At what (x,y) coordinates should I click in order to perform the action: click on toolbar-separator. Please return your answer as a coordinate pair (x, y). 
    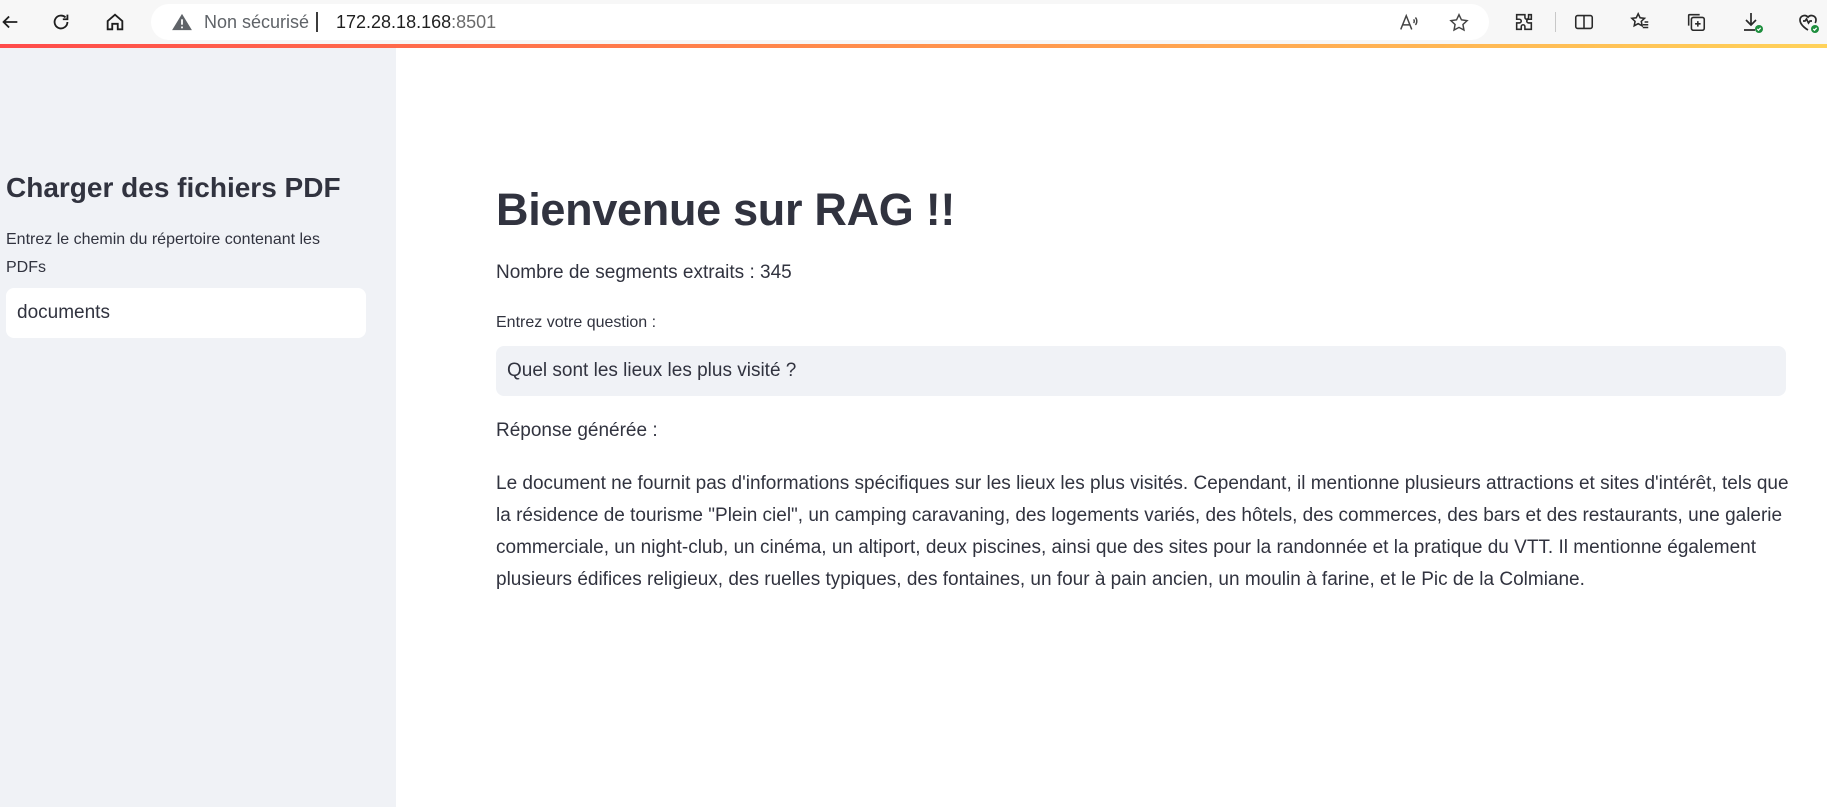
    Looking at the image, I should click on (1555, 22).